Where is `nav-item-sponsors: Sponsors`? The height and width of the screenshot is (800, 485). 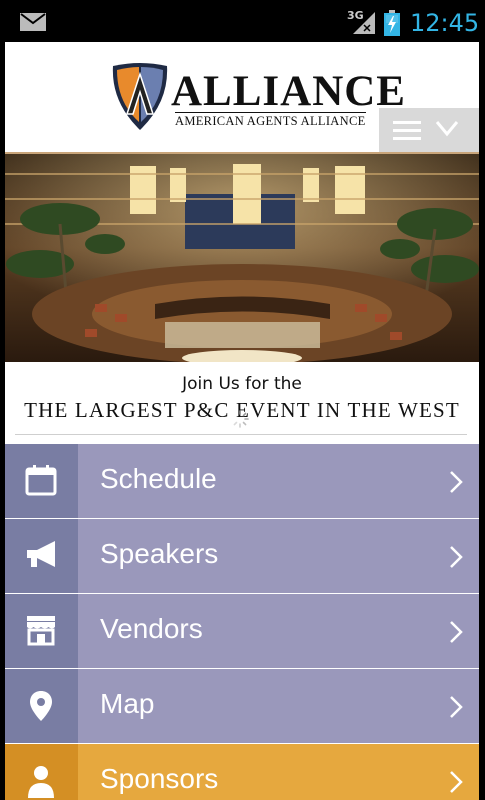
nav-item-sponsors: Sponsors is located at coordinates (242, 772).